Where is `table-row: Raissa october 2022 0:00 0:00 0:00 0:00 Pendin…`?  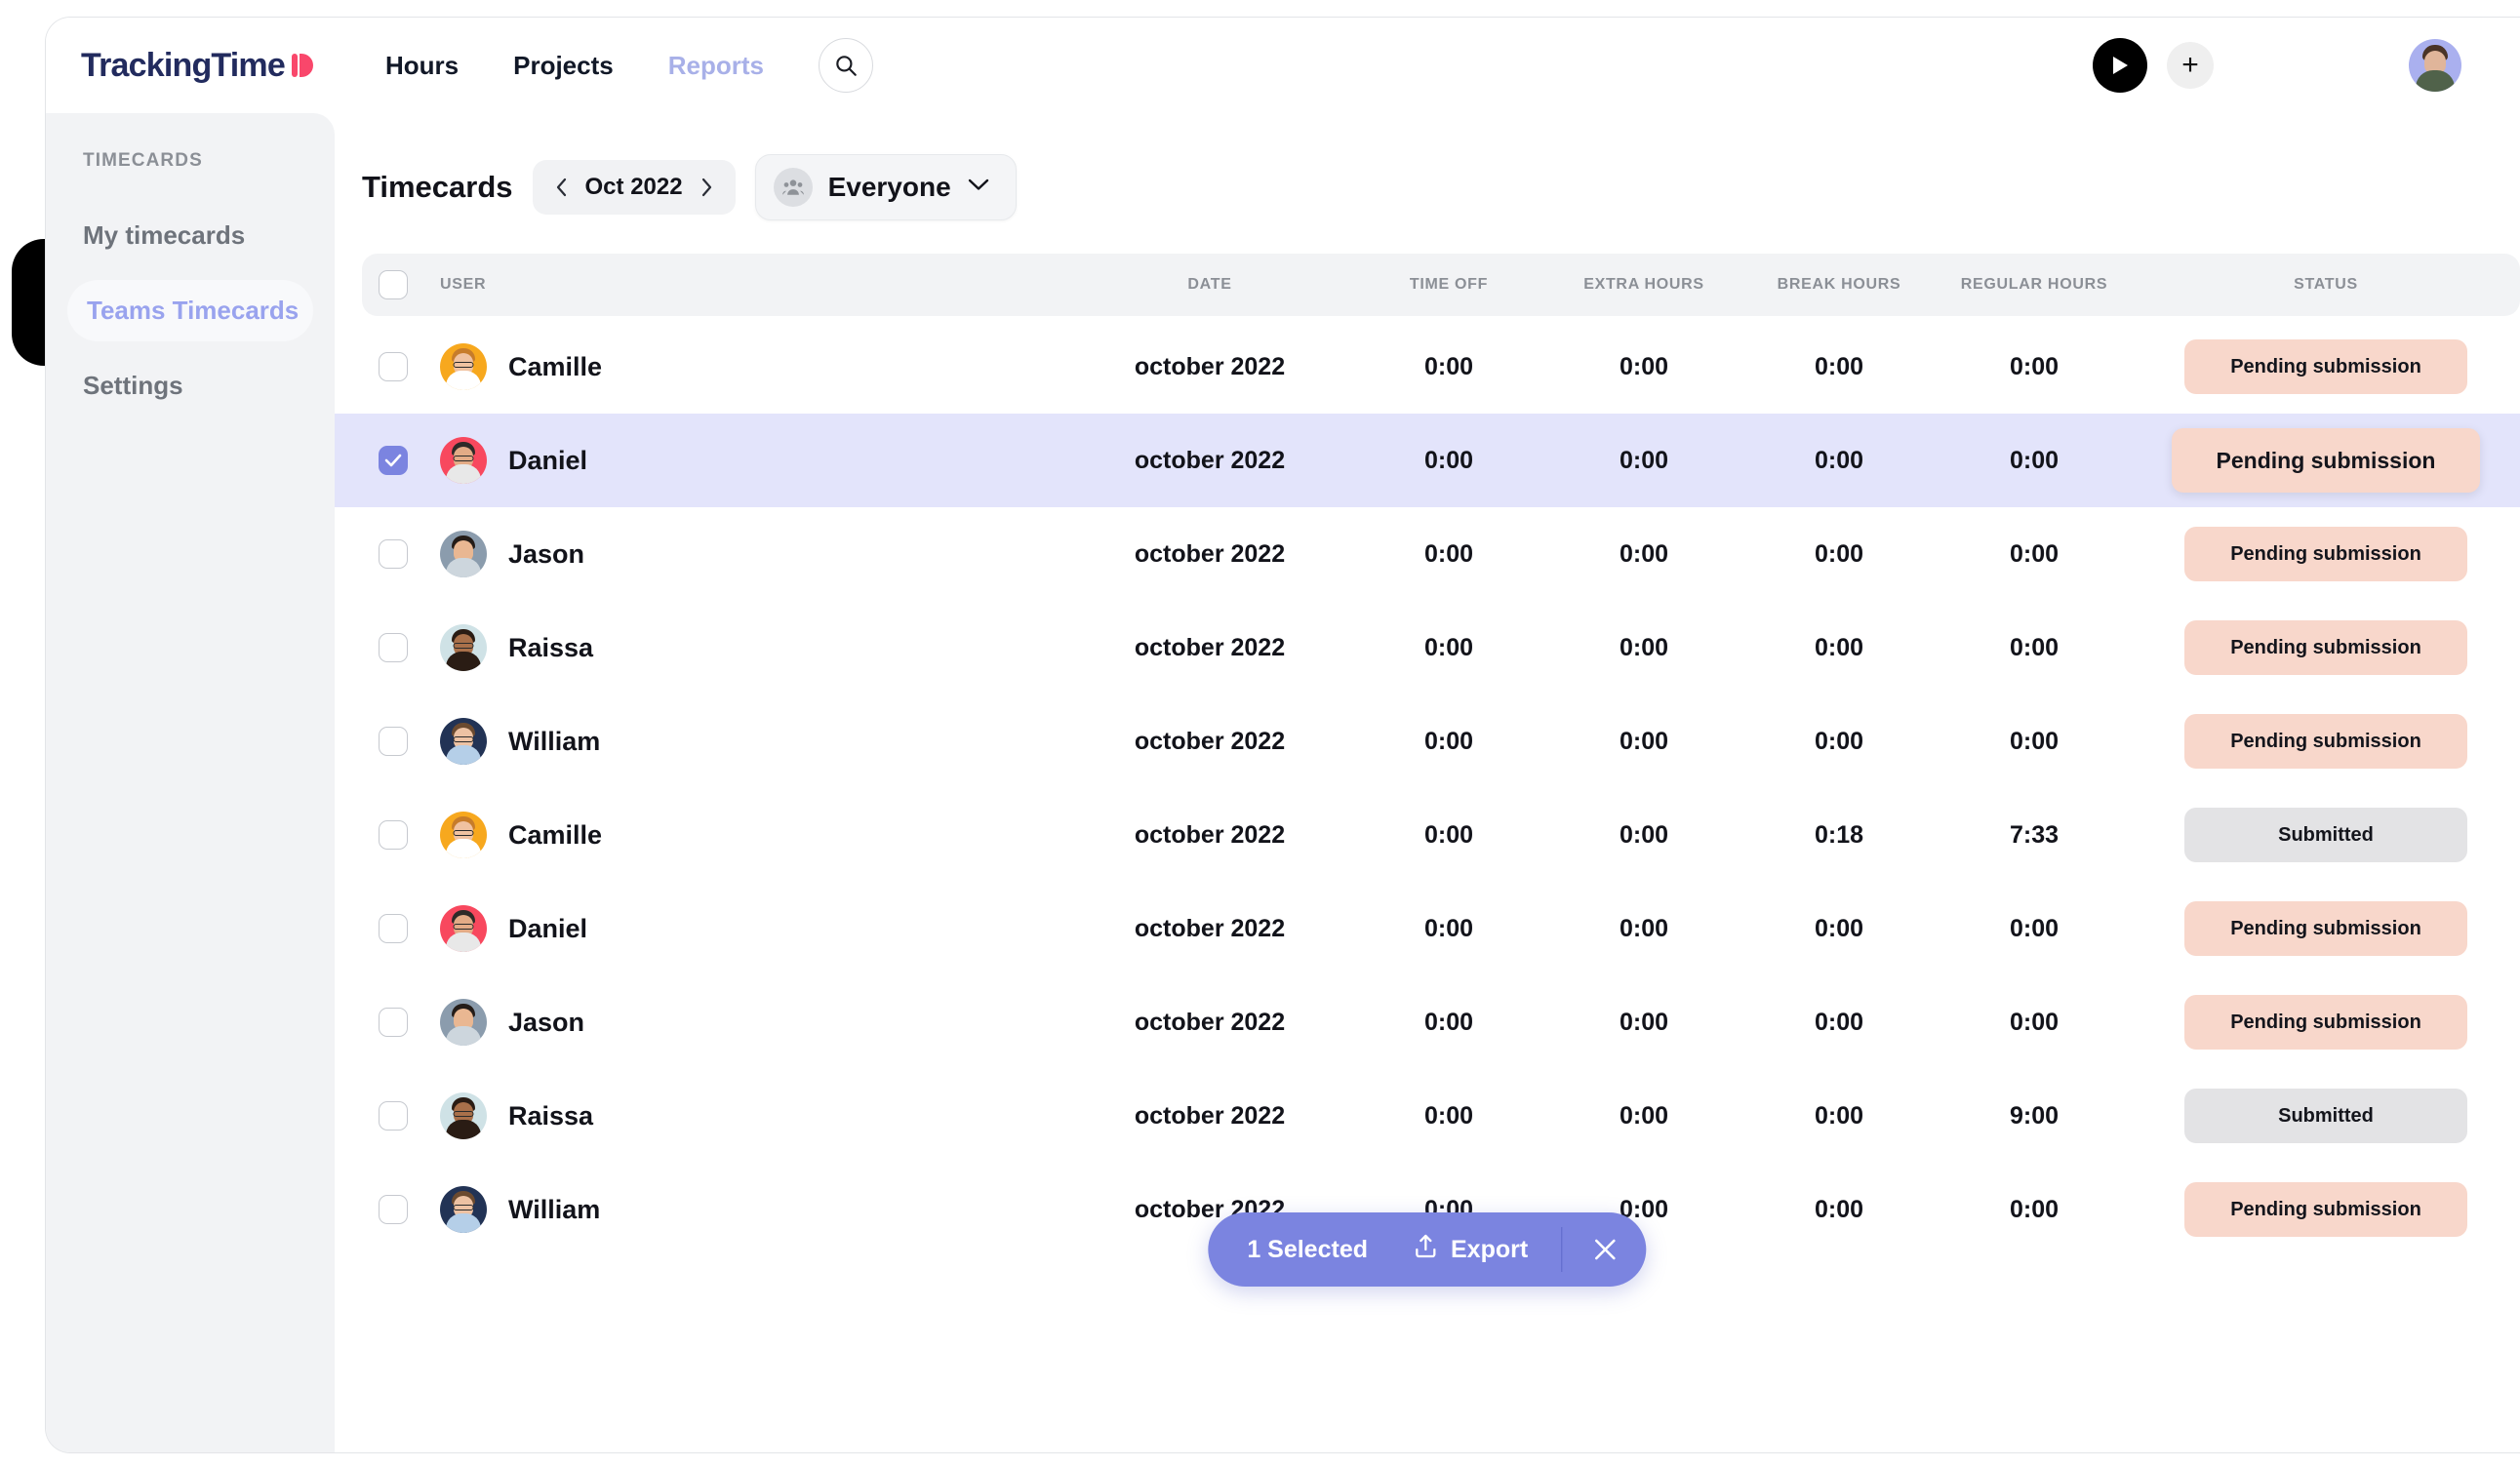
table-row: Raissa october 2022 0:00 0:00 0:00 0:00 Pendin… is located at coordinates (1441, 647).